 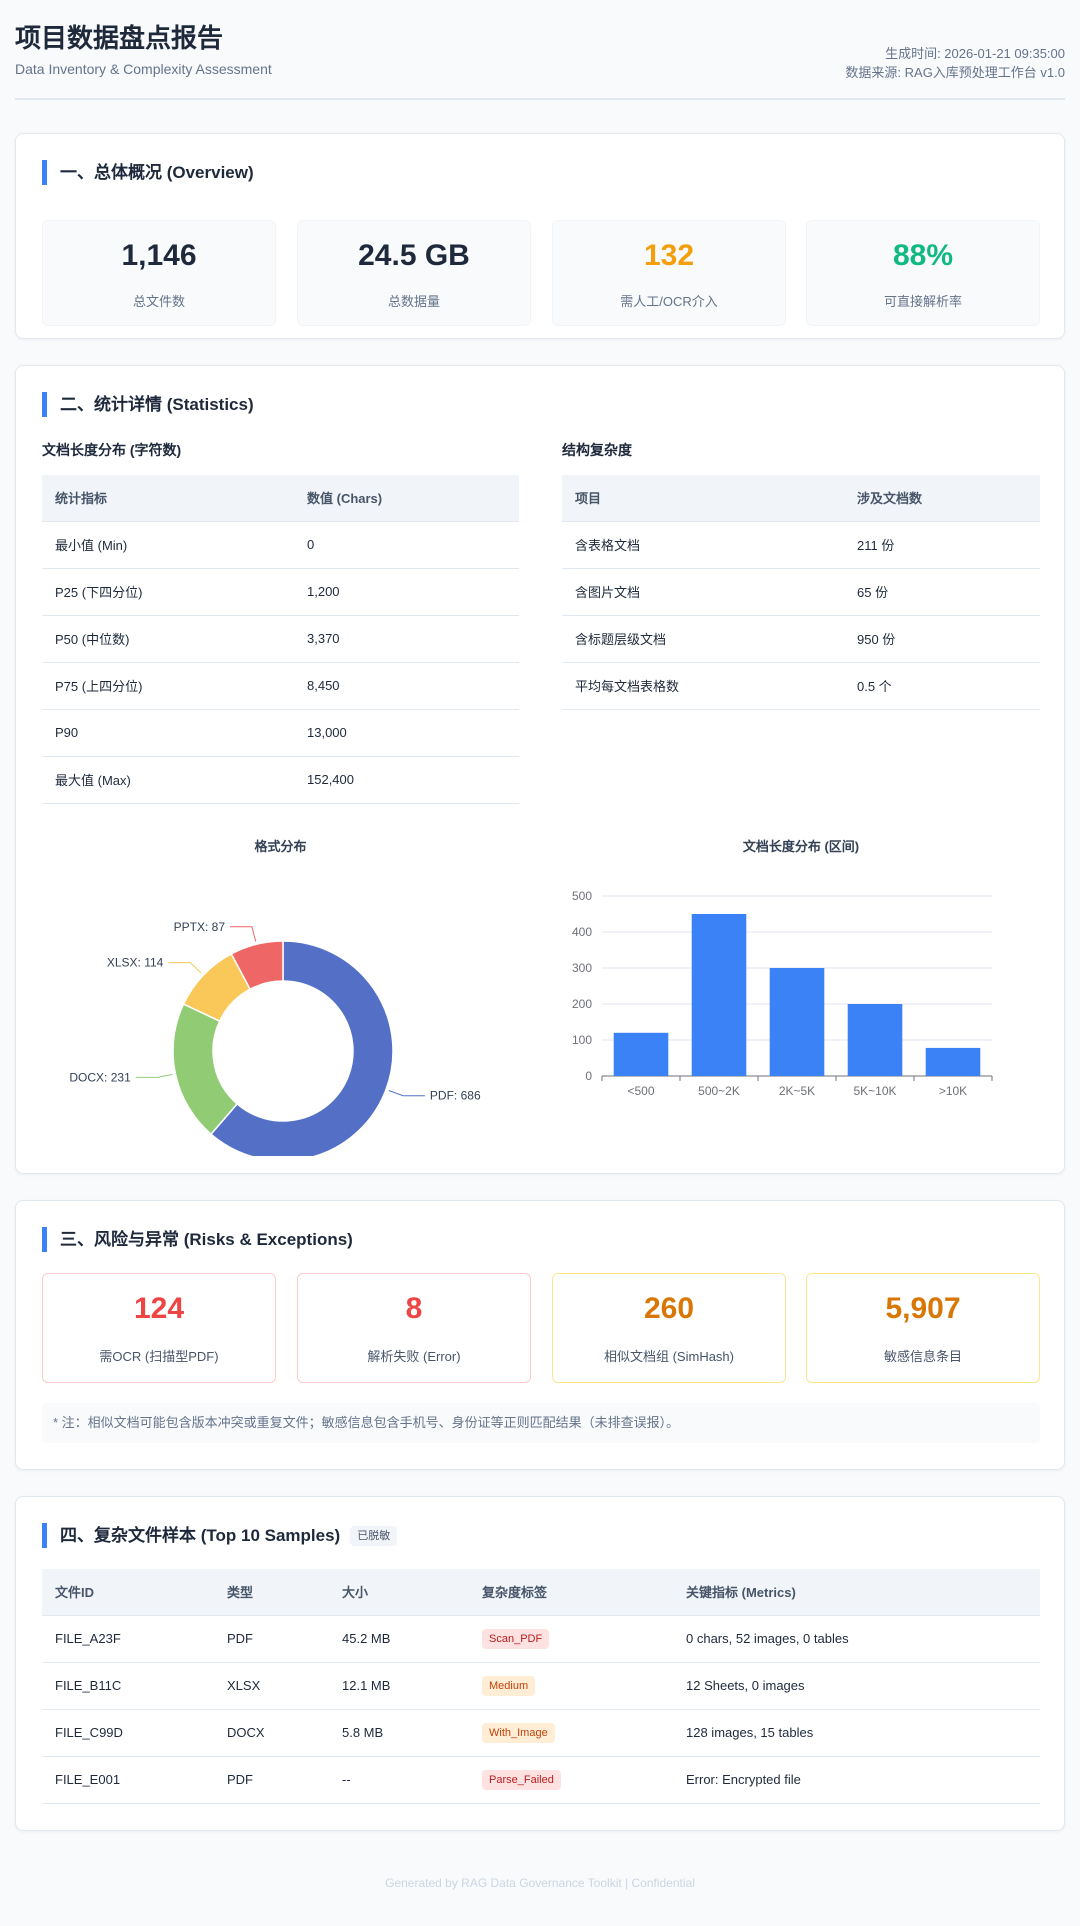 I want to click on stat-label: 总文件数, so click(x=158, y=301).